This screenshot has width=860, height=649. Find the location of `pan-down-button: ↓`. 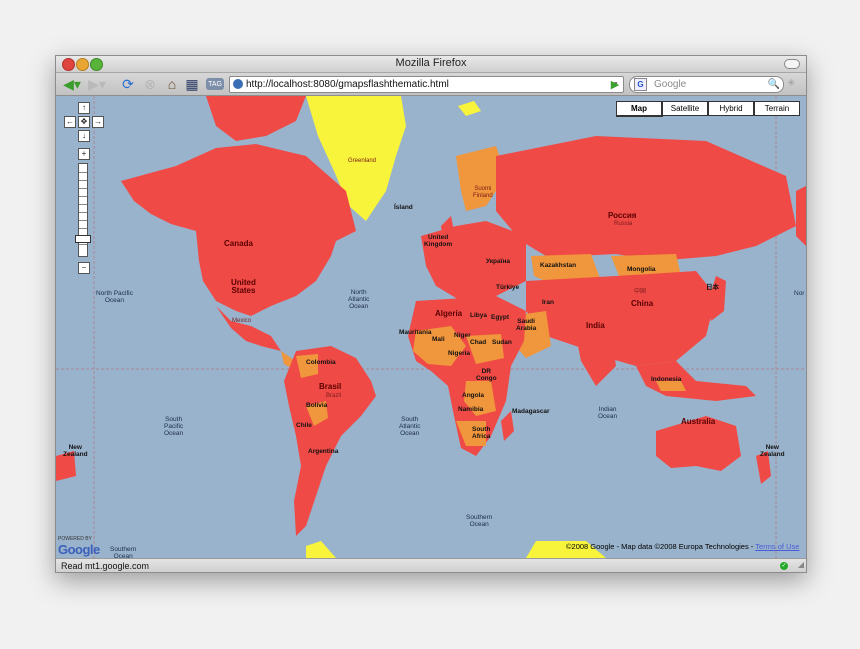

pan-down-button: ↓ is located at coordinates (84, 136).